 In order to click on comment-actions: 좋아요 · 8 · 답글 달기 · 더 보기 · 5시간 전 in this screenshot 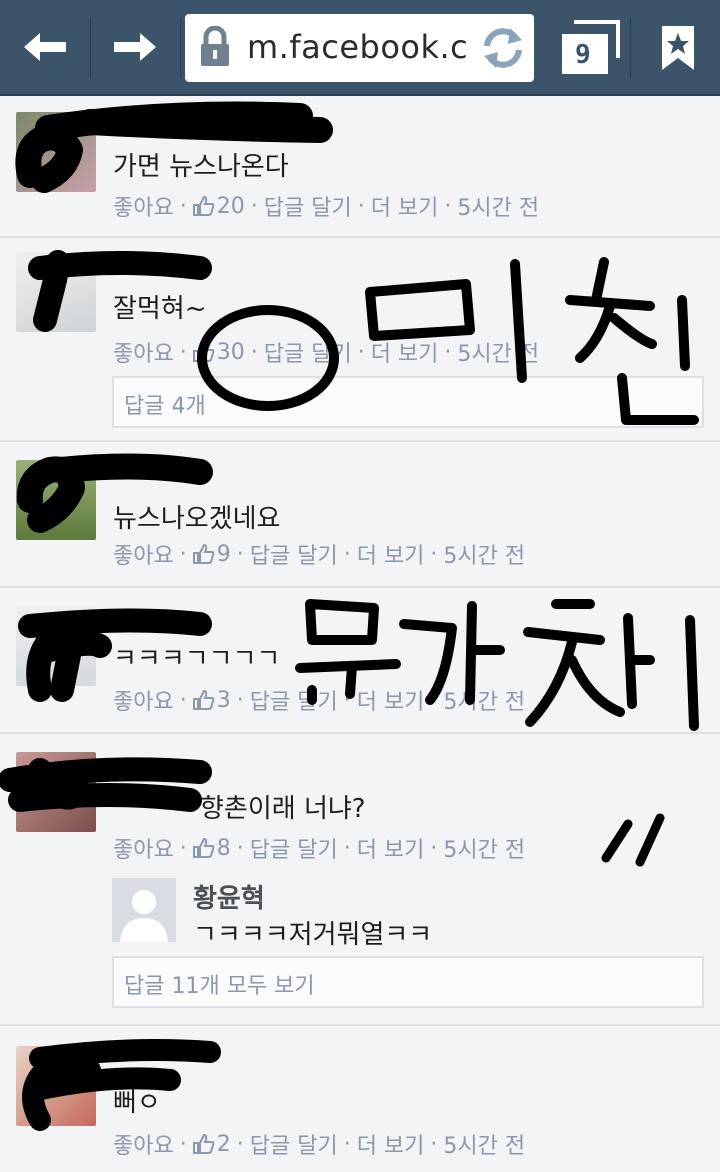, I will do `click(319, 848)`.